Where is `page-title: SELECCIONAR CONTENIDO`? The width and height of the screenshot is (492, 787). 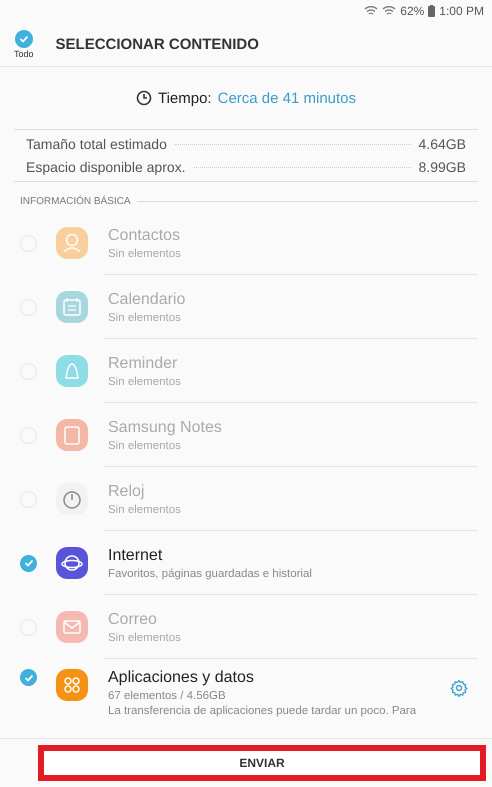
page-title: SELECCIONAR CONTENIDO is located at coordinates (157, 44).